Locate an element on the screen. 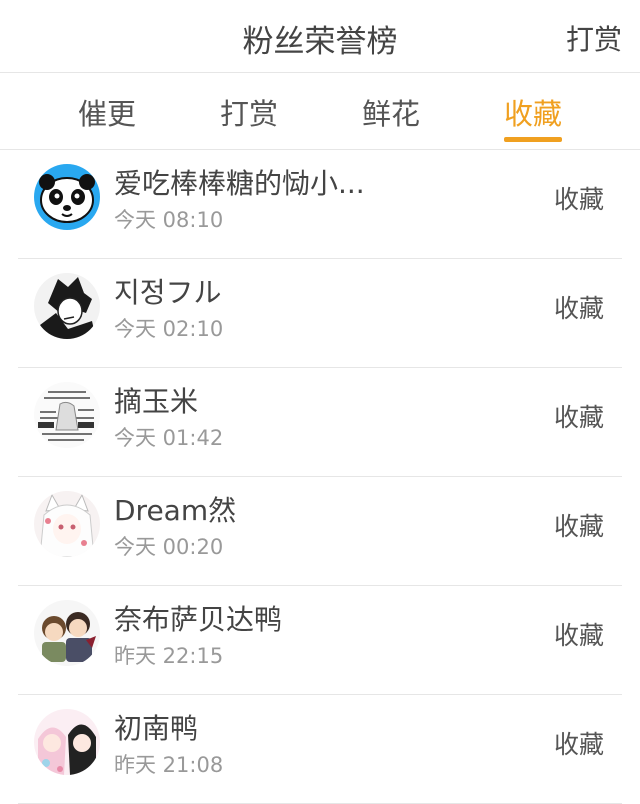 This screenshot has height=804, width=640. fan-name: 初南鸭 is located at coordinates (156, 728).